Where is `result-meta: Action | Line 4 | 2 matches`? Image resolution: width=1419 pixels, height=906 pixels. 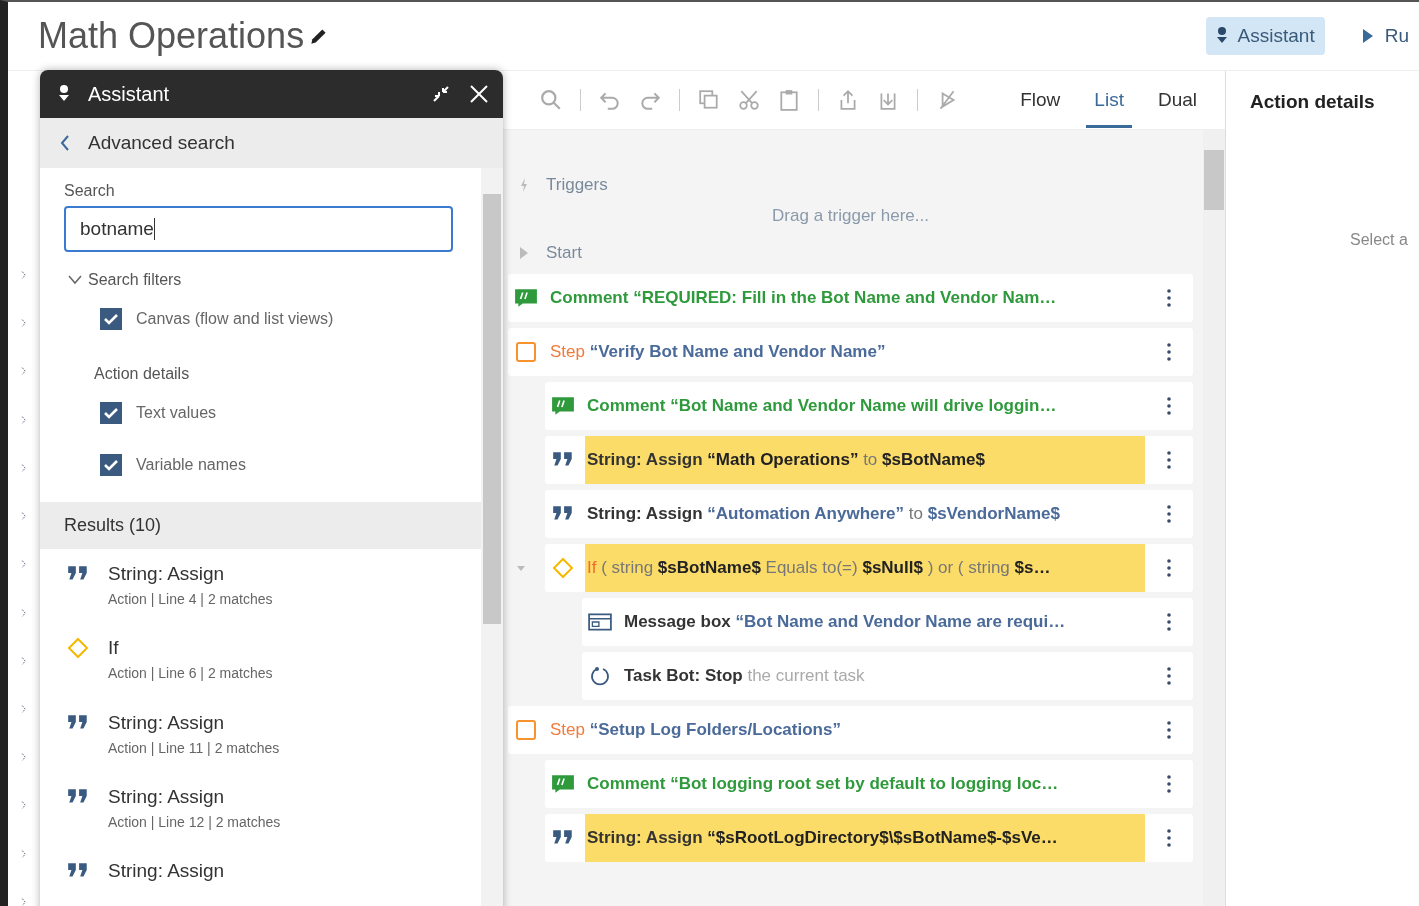 result-meta: Action | Line 4 | 2 matches is located at coordinates (190, 599).